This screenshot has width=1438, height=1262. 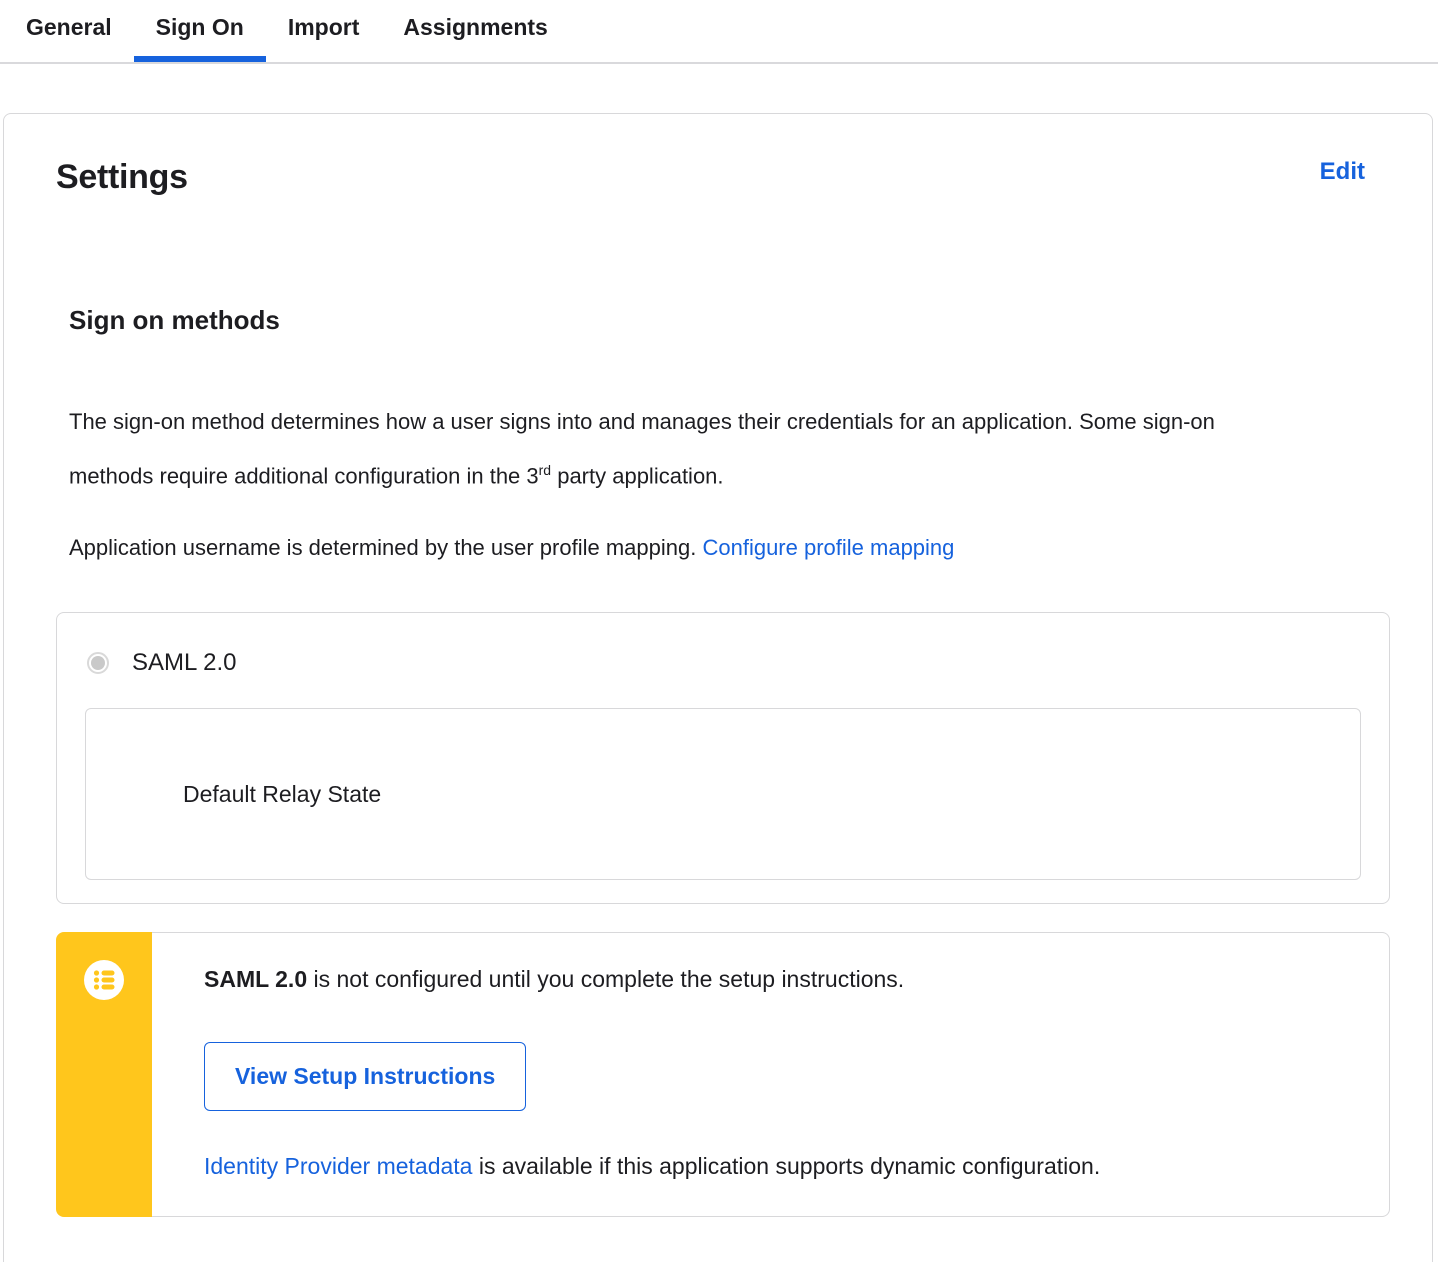 I want to click on list-icon, so click(x=104, y=982).